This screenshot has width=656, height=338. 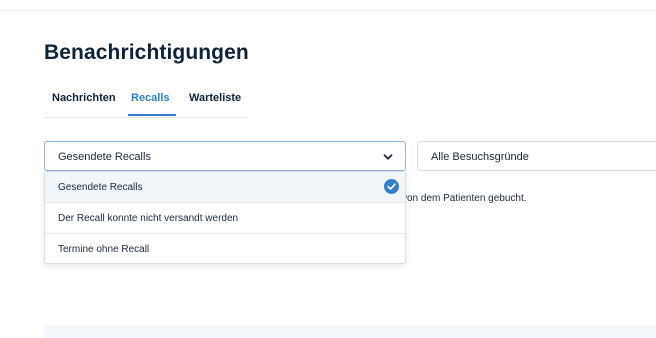 What do you see at coordinates (100, 187) in the screenshot?
I see `option-label: Gesendete Recalls` at bounding box center [100, 187].